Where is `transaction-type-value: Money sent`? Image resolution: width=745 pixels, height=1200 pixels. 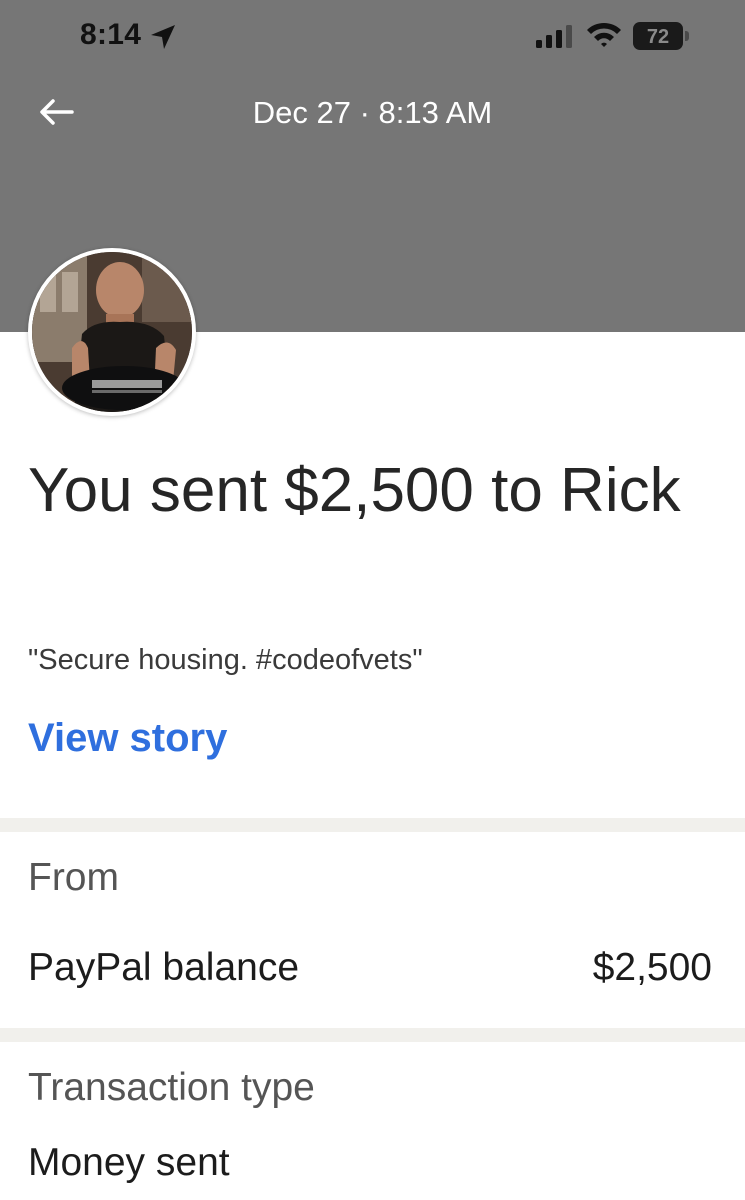
transaction-type-value: Money sent is located at coordinates (129, 1162).